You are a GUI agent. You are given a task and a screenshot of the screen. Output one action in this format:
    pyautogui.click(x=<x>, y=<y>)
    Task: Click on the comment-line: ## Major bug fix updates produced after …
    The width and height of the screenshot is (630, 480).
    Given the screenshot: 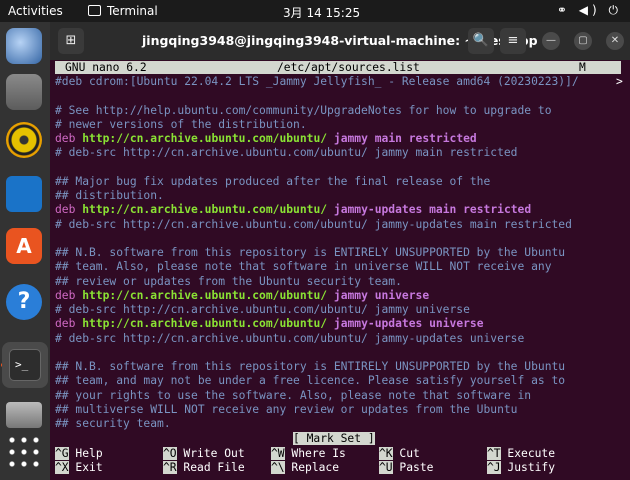 What is the action you would take?
    pyautogui.click(x=273, y=181)
    